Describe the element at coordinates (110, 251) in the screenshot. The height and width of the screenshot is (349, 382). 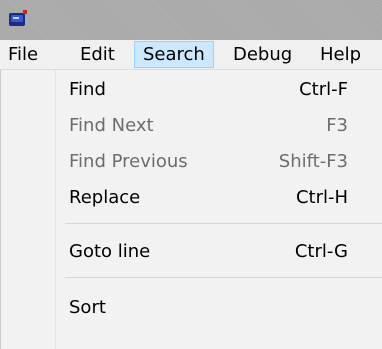
I see `menu-item-label: Goto line` at that location.